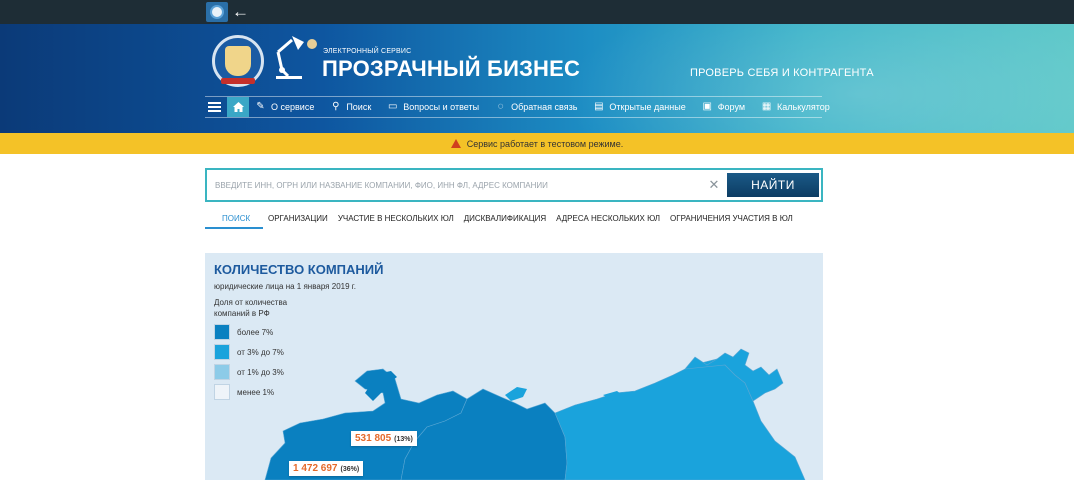  What do you see at coordinates (298, 220) in the screenshot?
I see `tab-organizations: ОРГАНИЗАЦИИ` at bounding box center [298, 220].